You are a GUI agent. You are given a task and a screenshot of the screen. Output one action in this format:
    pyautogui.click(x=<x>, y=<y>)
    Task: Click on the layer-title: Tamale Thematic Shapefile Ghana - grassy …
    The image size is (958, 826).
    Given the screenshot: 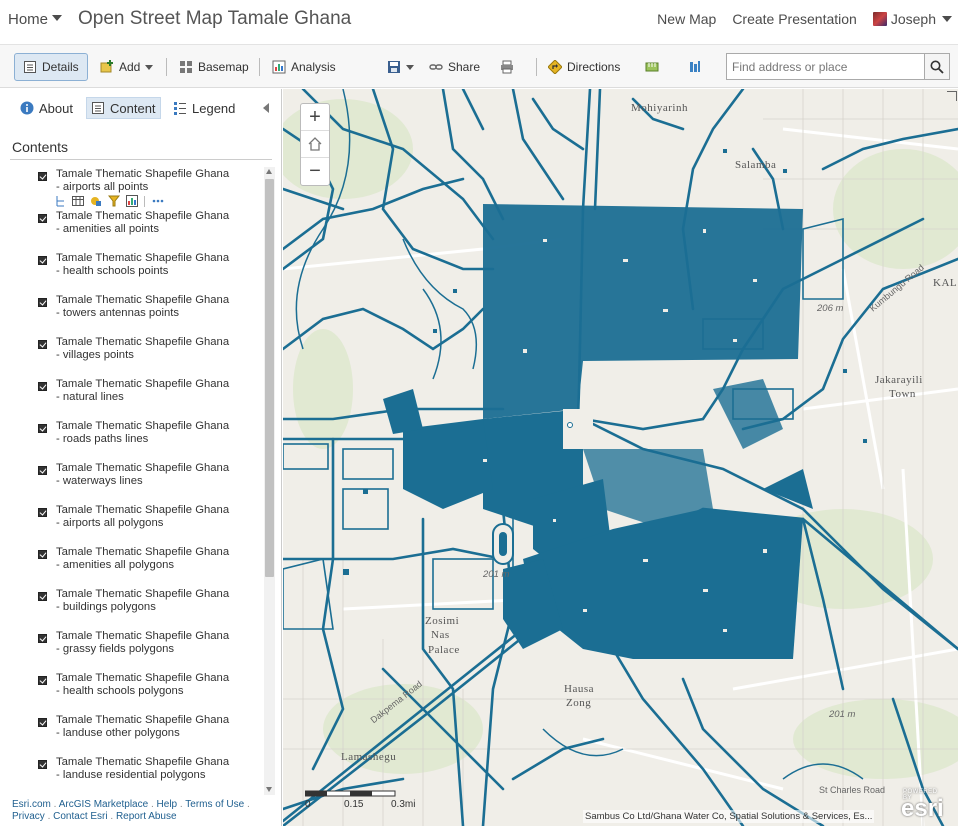 What is the action you would take?
    pyautogui.click(x=159, y=643)
    